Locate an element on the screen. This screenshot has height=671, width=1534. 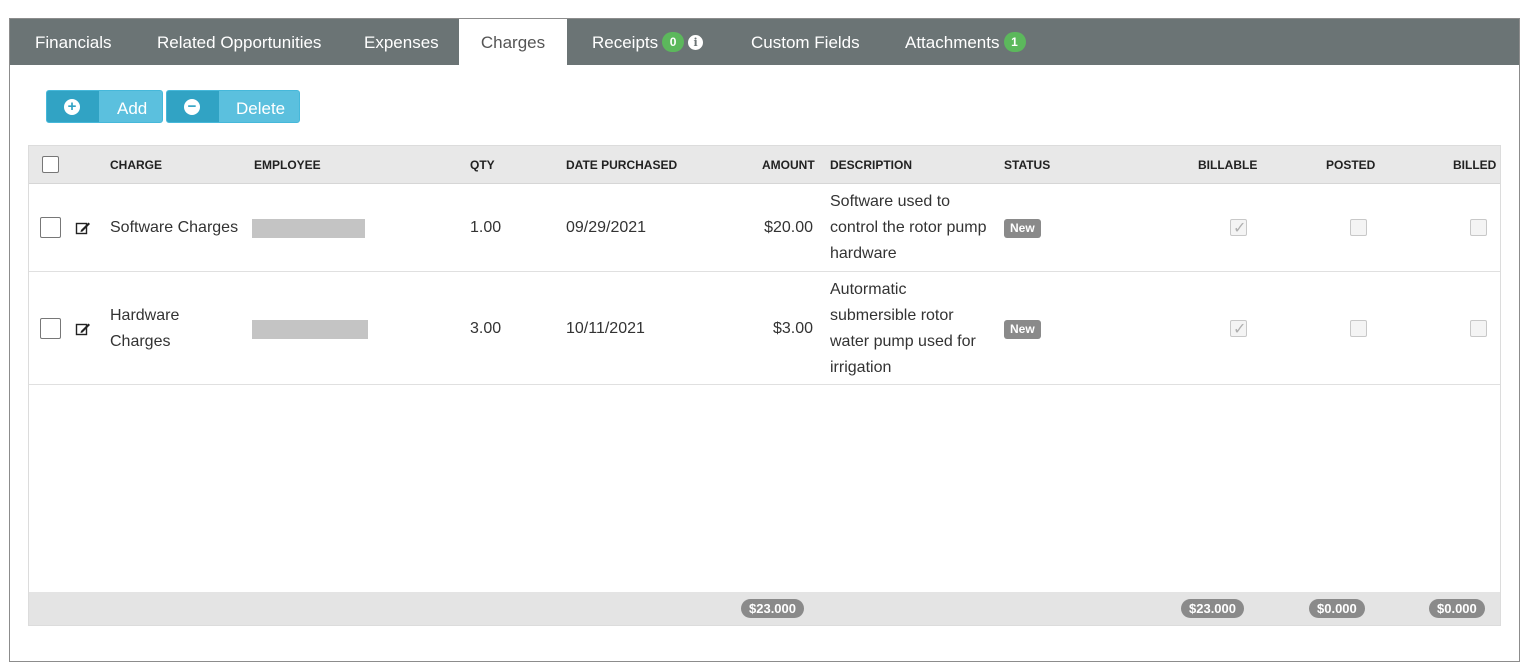
charge-cell: Software Charges is located at coordinates (174, 227).